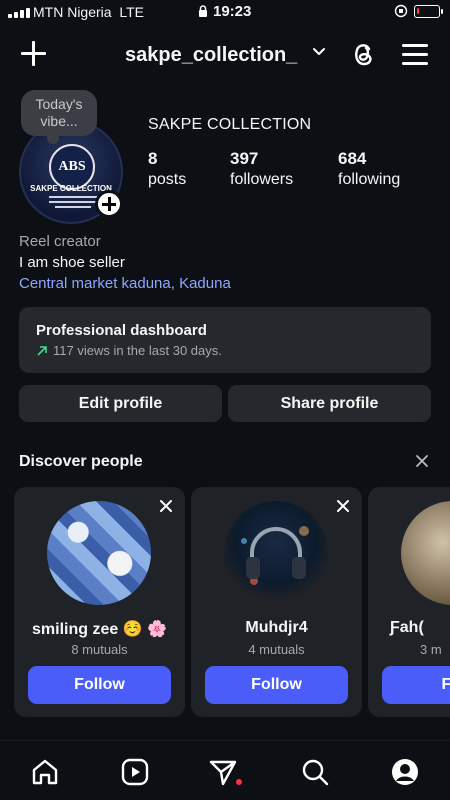 This screenshot has height=800, width=450. I want to click on status-bar: MTN Nigeria LTE 19:23, so click(225, 13).